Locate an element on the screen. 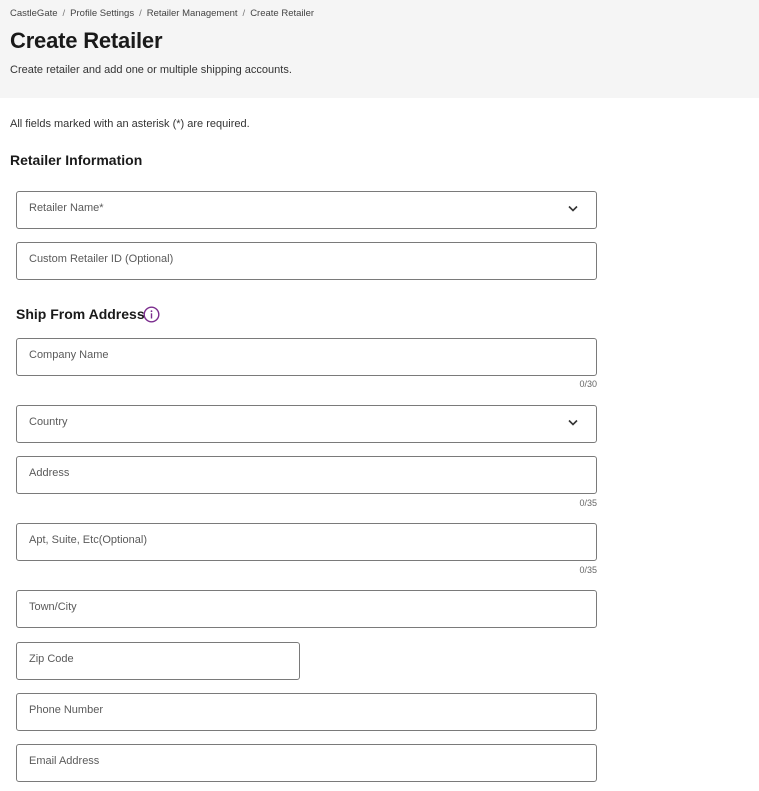 Image resolution: width=759 pixels, height=791 pixels. zip-code-label: Zip Code is located at coordinates (51, 659).